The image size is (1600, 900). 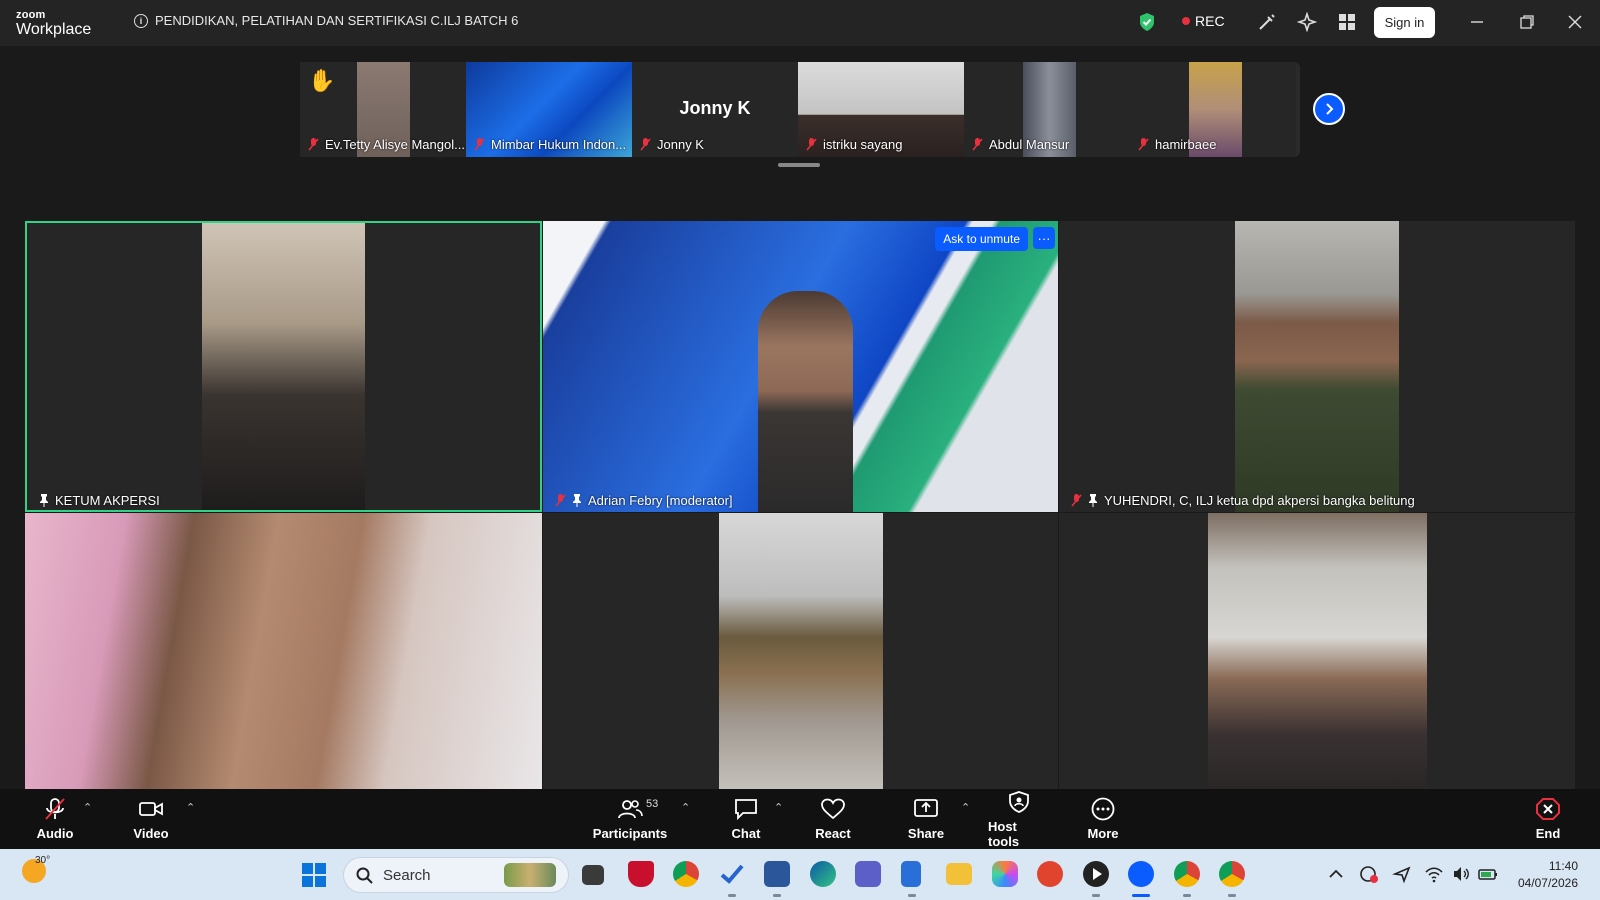 I want to click on more-dots-icon, so click(x=1103, y=809).